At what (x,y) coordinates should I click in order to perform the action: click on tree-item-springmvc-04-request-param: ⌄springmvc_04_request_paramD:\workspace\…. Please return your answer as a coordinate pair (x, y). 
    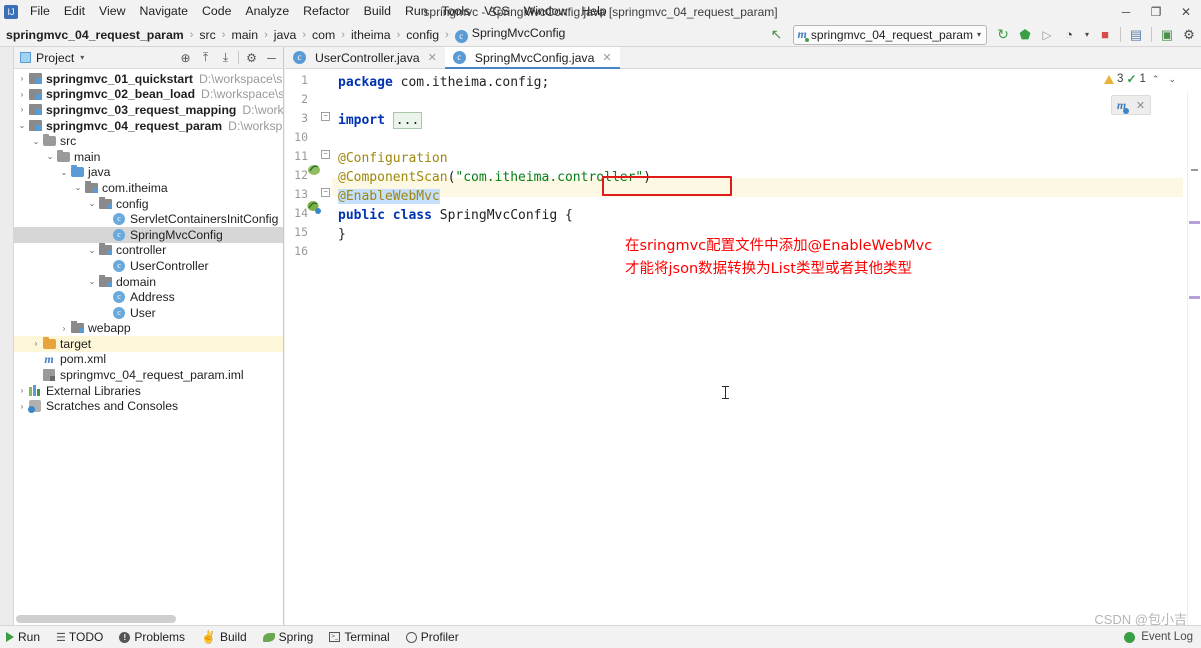
    Looking at the image, I should click on (148, 126).